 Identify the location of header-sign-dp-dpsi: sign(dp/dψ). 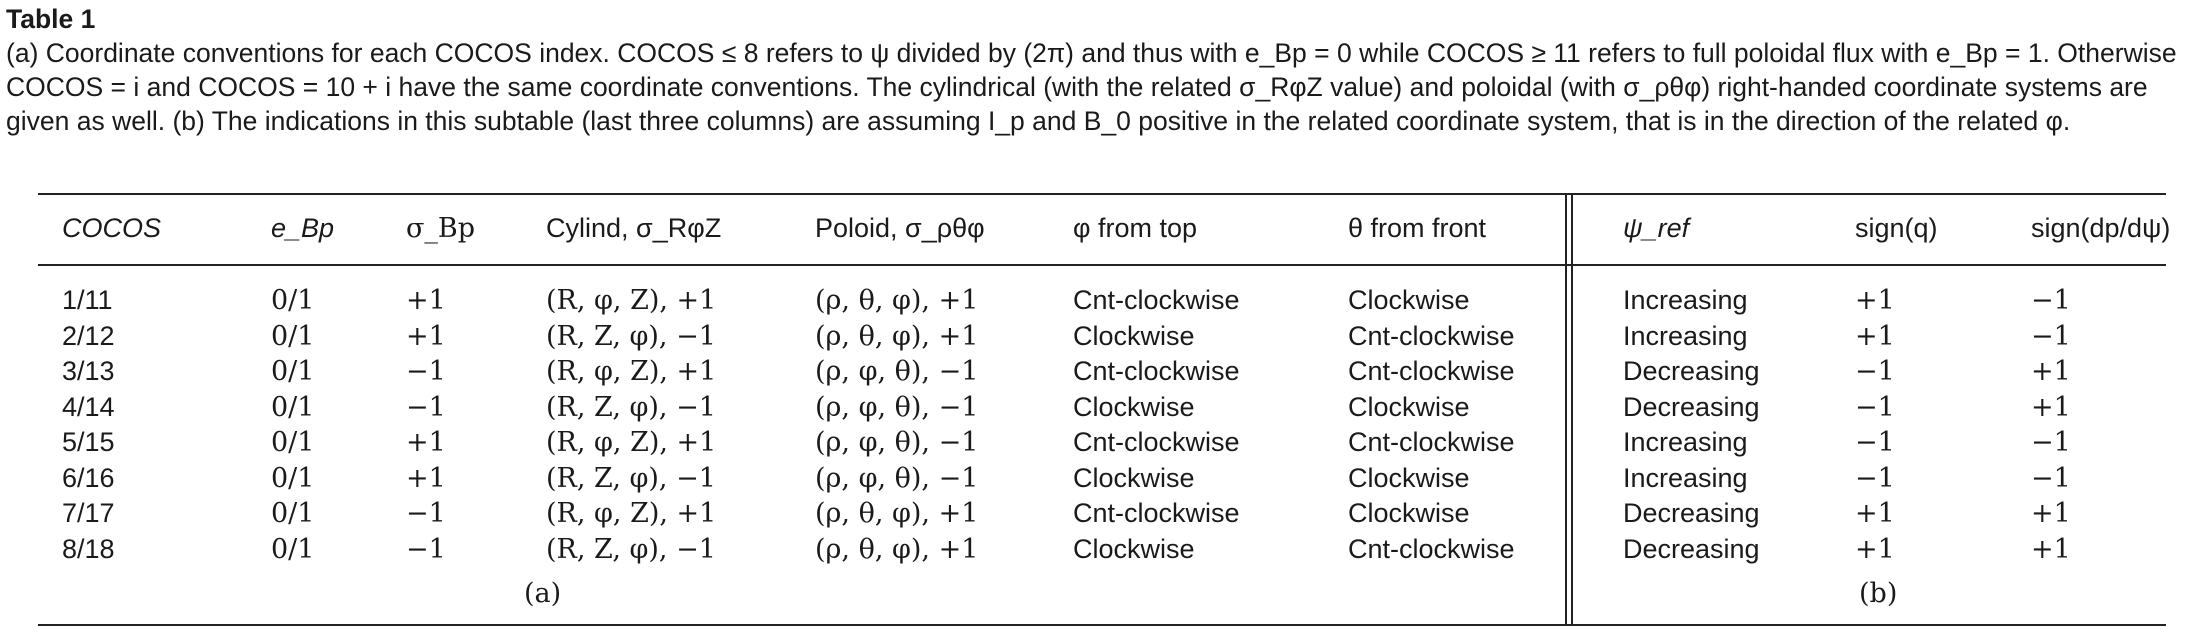
(2101, 228).